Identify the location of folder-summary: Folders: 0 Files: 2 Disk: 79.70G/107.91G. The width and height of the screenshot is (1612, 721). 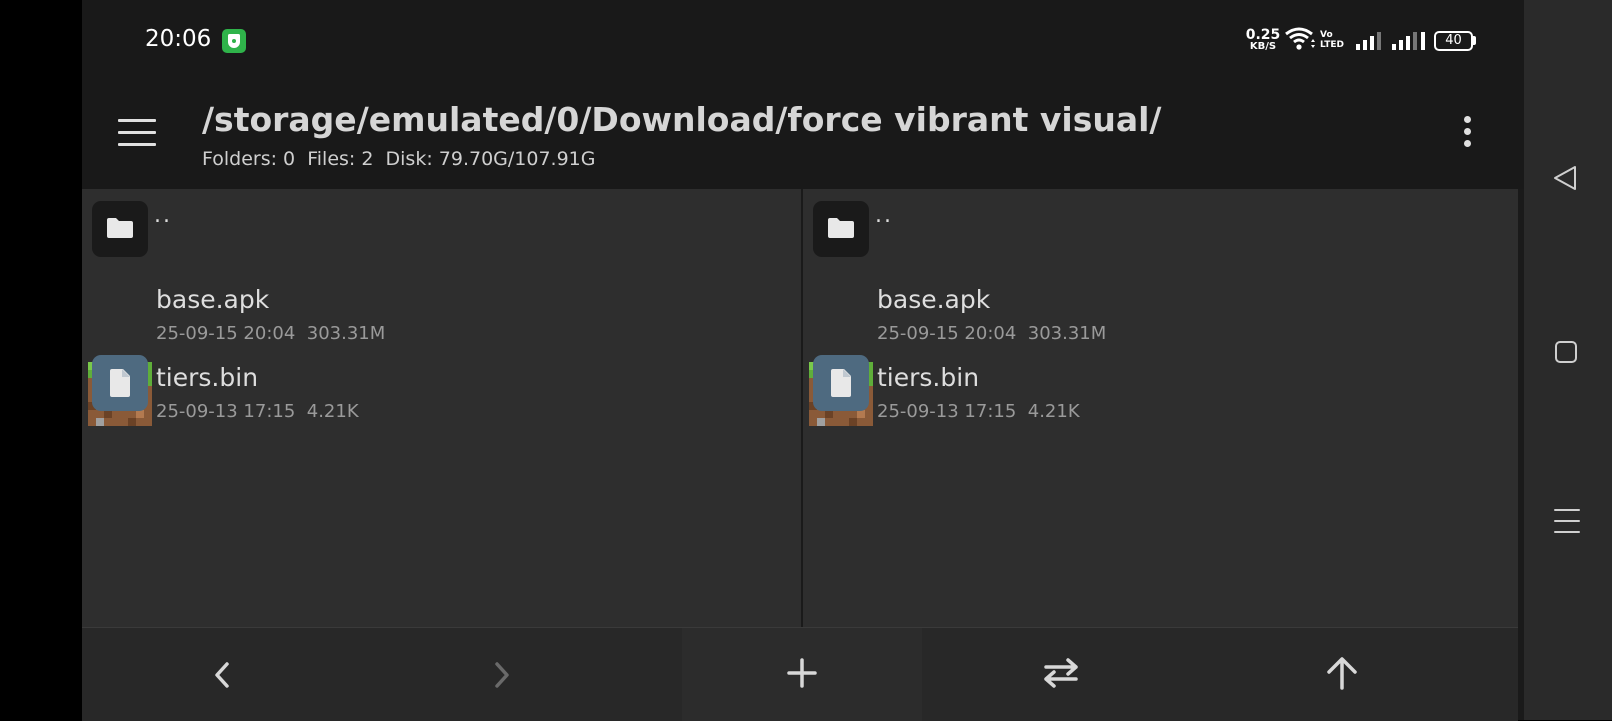
(399, 159).